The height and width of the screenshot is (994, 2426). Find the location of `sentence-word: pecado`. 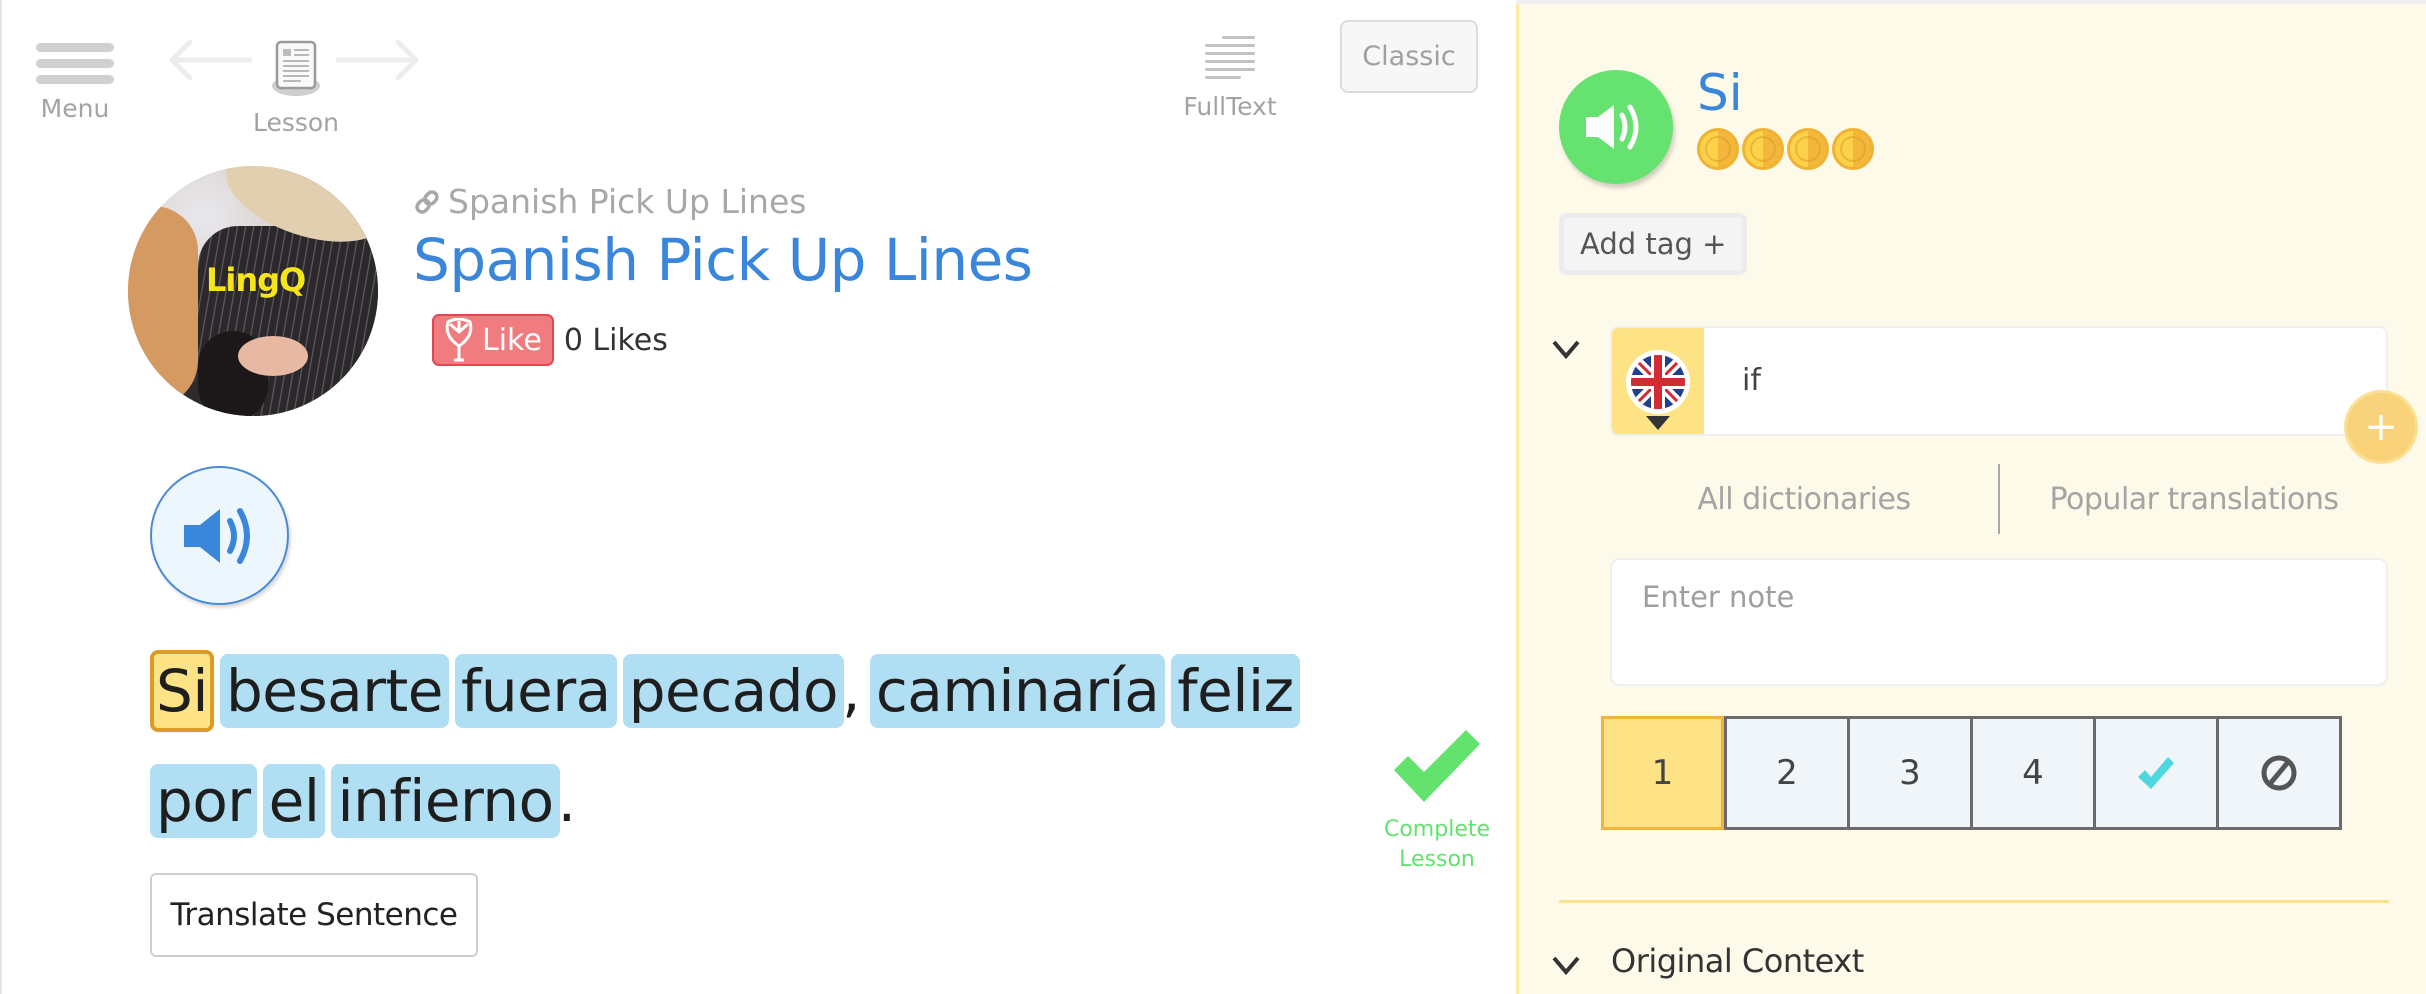

sentence-word: pecado is located at coordinates (733, 691).